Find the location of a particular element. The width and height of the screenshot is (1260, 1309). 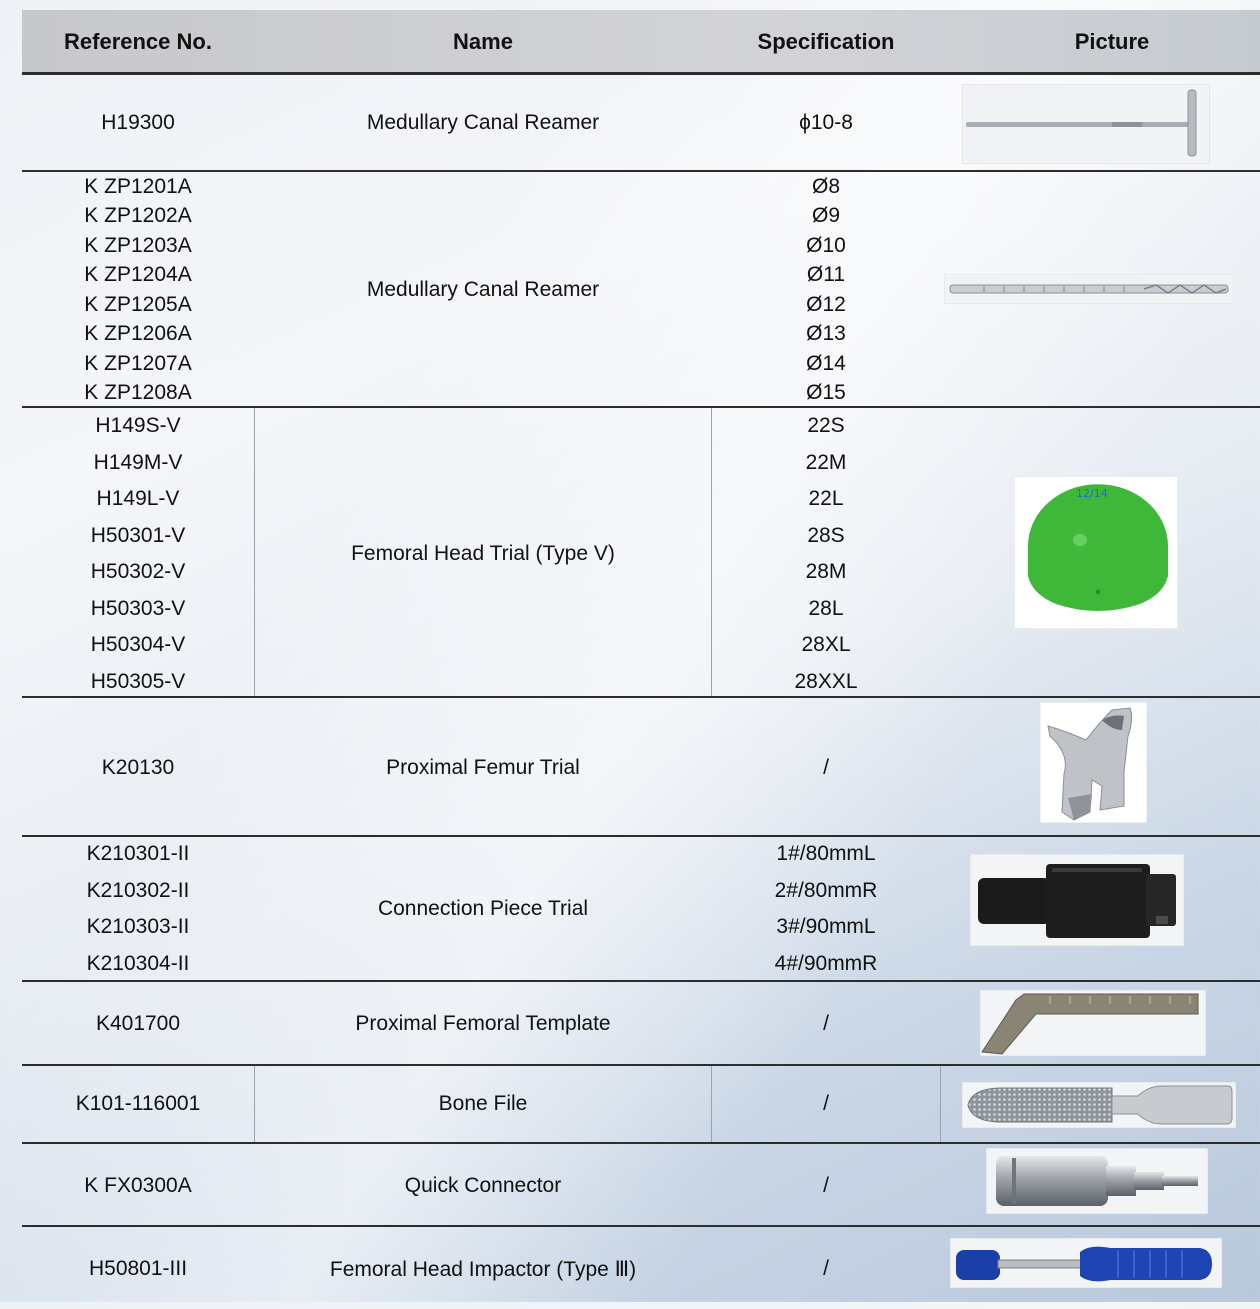

header-name: Name is located at coordinates (483, 41).